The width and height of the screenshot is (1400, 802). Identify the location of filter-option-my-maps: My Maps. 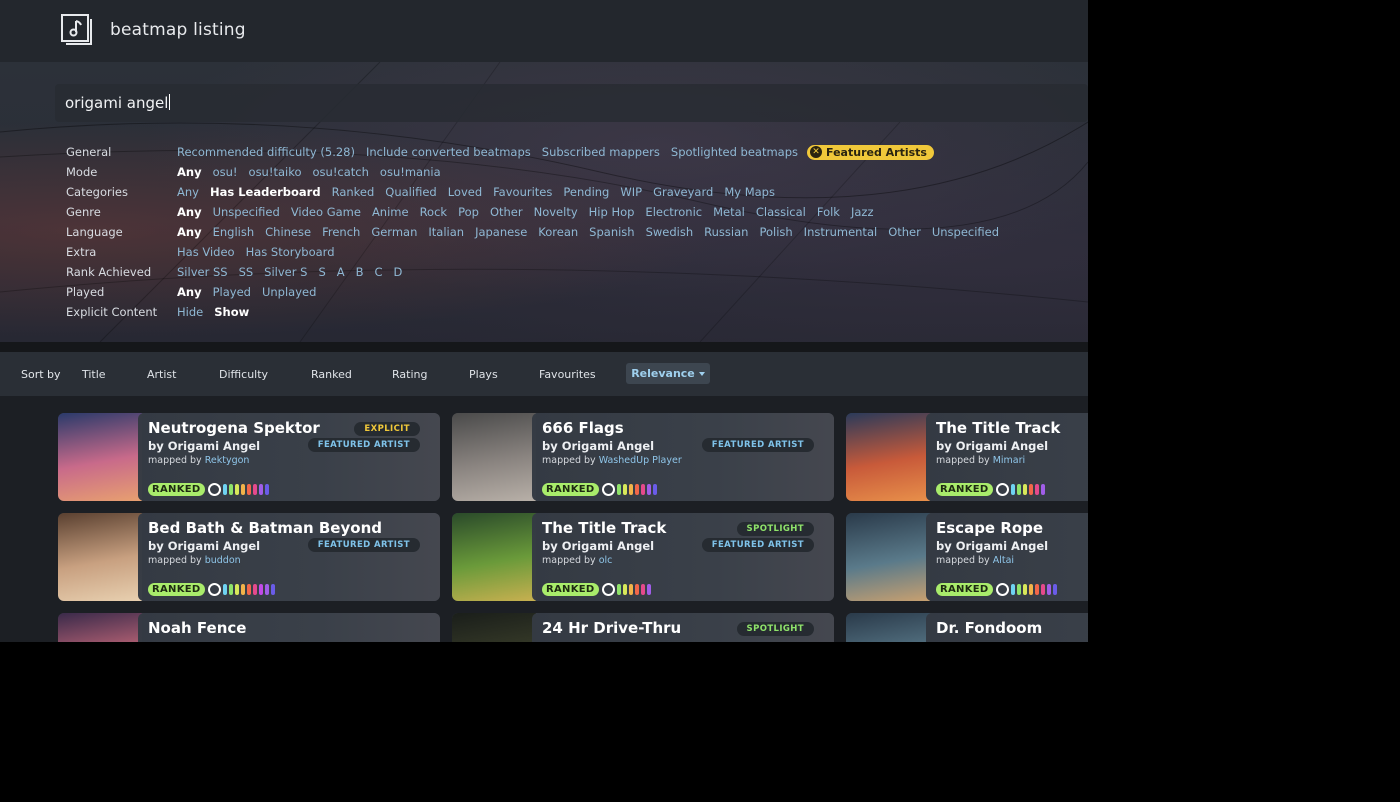
(749, 192).